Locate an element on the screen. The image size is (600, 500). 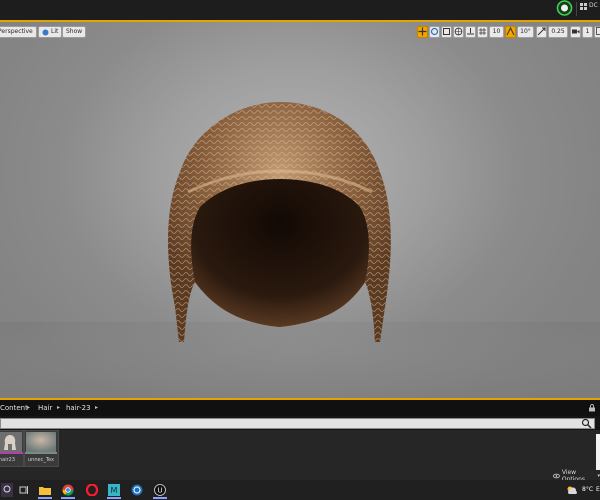
task-view-icon is located at coordinates (23, 490).